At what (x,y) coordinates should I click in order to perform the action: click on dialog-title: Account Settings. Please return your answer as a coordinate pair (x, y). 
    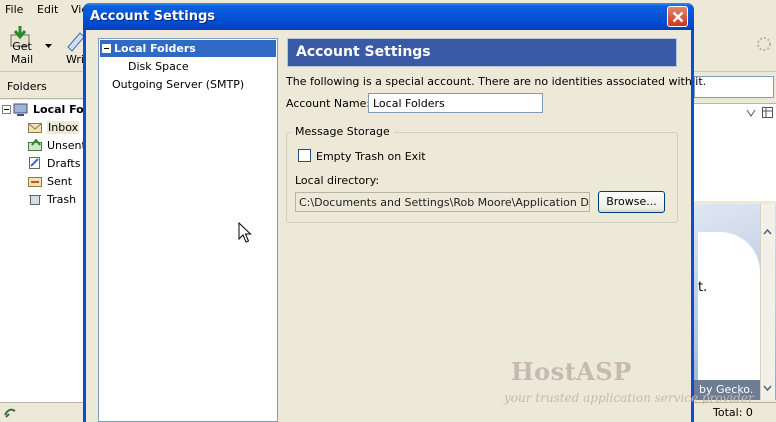
    Looking at the image, I should click on (153, 16).